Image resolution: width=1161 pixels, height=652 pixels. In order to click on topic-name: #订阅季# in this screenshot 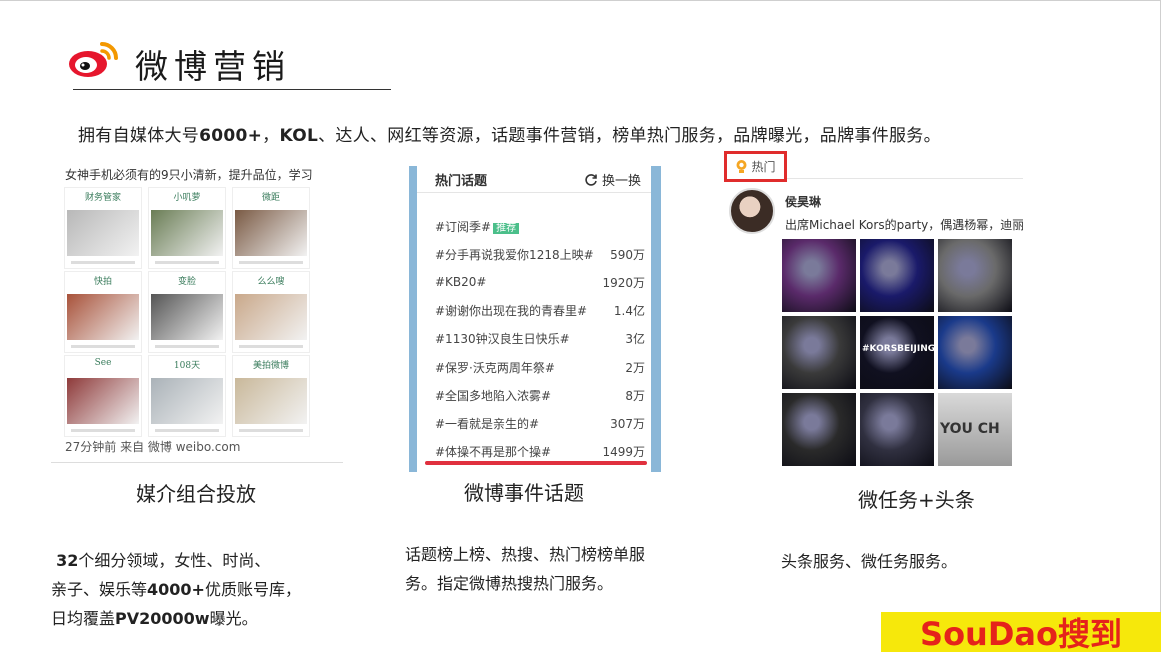, I will do `click(463, 227)`.